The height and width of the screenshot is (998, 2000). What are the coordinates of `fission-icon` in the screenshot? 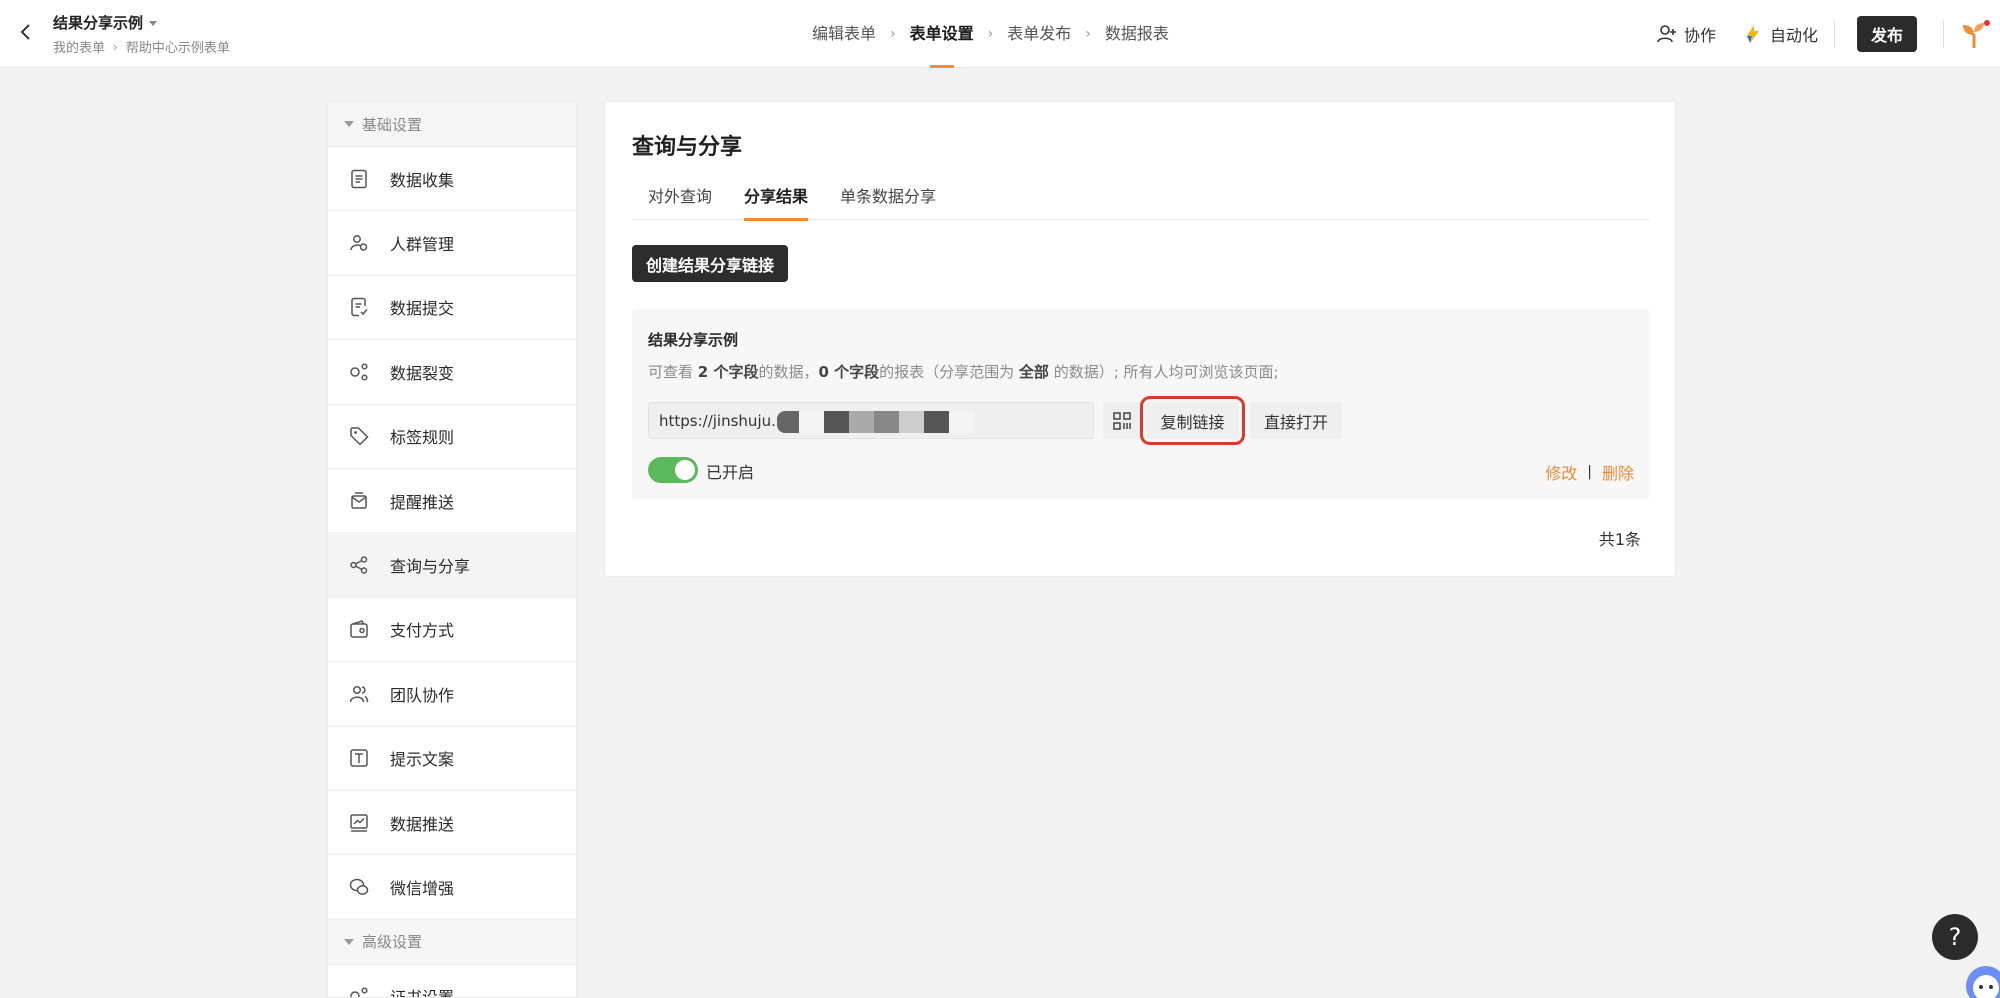 It's located at (359, 372).